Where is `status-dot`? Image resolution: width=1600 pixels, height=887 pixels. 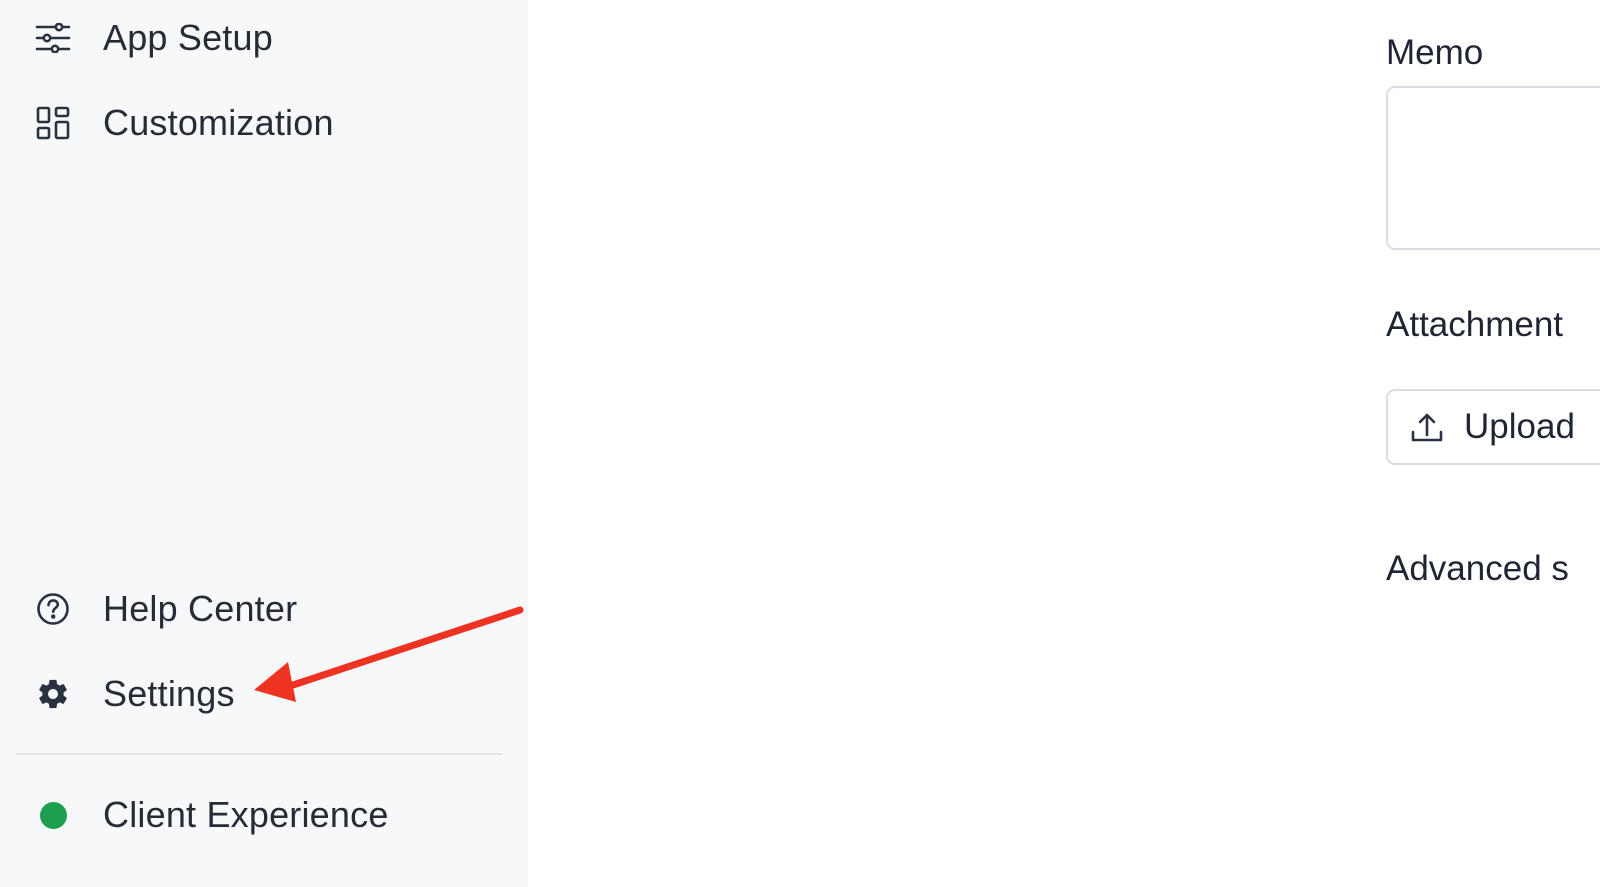 status-dot is located at coordinates (53, 815).